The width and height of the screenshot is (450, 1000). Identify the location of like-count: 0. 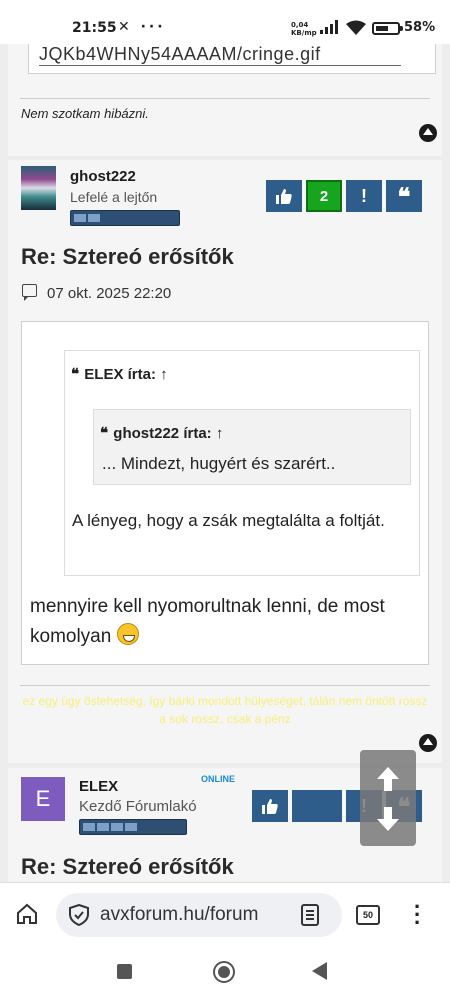
(317, 806).